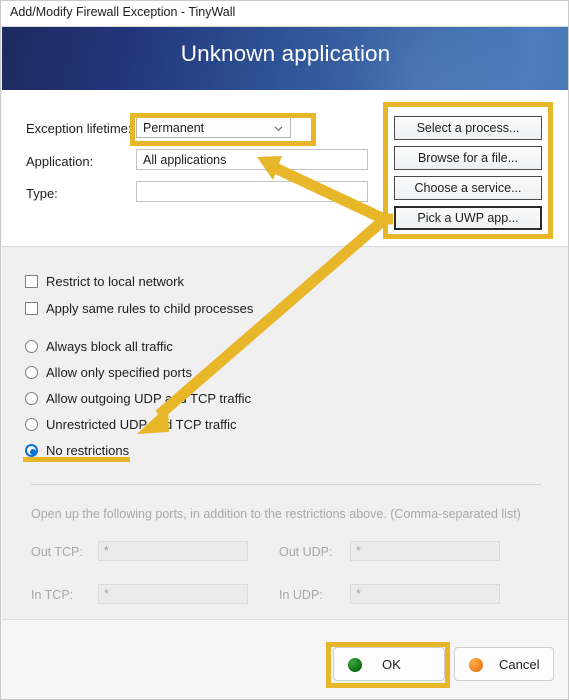  I want to click on dialog-footer: OK Cancel, so click(285, 659).